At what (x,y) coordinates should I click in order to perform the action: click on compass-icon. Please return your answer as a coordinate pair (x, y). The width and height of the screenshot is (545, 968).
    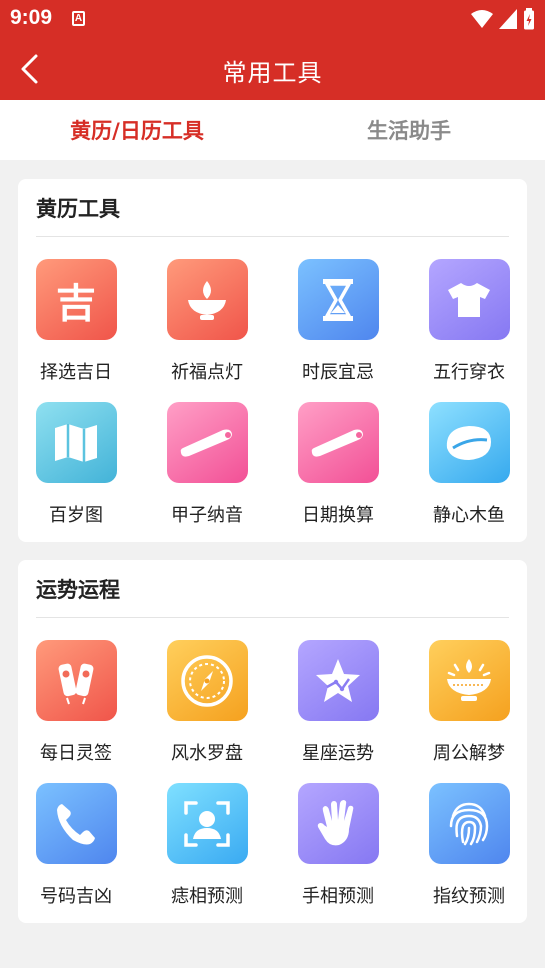
    Looking at the image, I should click on (207, 680).